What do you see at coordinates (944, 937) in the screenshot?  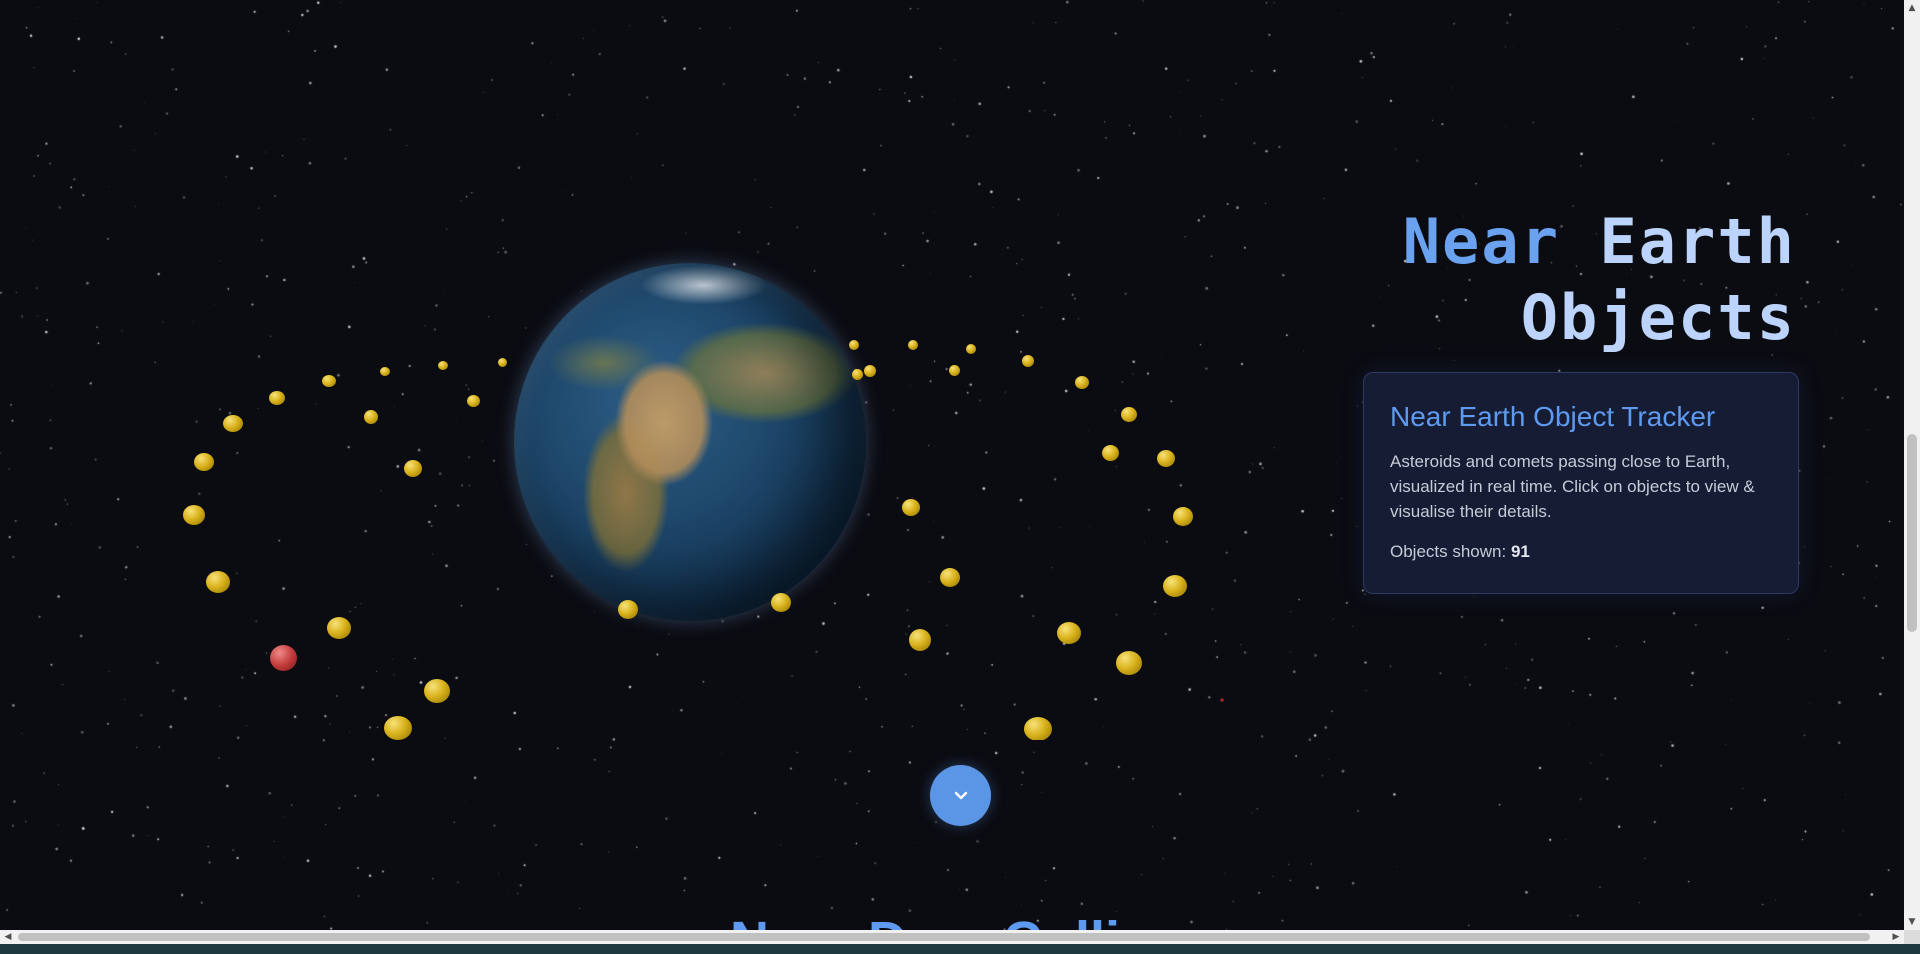 I see `horizontal-scroll-thumb` at bounding box center [944, 937].